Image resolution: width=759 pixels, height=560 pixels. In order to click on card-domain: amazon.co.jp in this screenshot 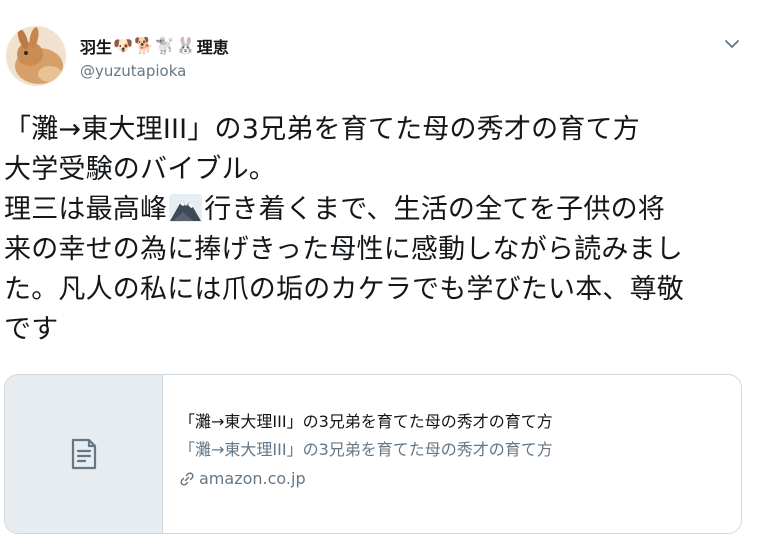, I will do `click(449, 479)`.